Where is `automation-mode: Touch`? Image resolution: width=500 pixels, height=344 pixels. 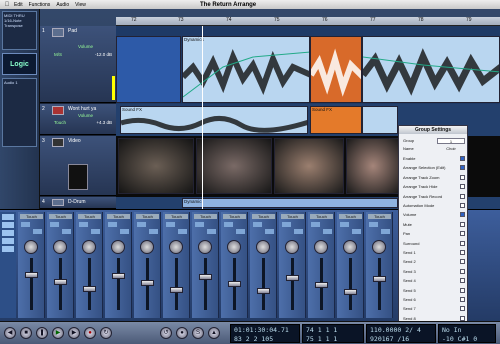 automation-mode: Touch is located at coordinates (60, 122).